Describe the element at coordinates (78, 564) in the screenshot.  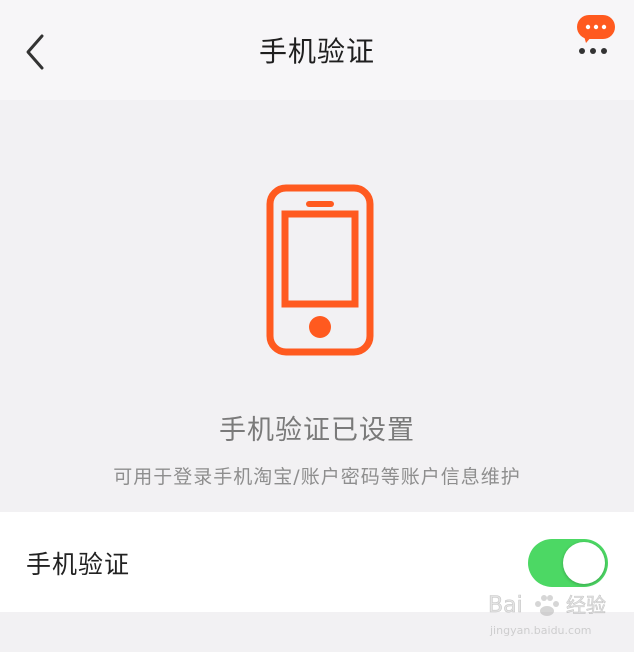
I see `setting-label: 手机验证` at that location.